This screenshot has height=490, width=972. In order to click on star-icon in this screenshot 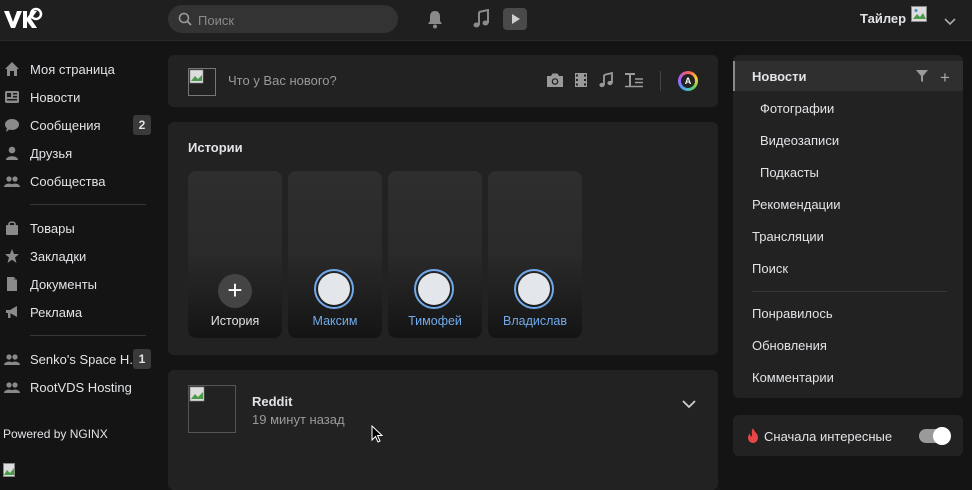, I will do `click(12, 256)`.